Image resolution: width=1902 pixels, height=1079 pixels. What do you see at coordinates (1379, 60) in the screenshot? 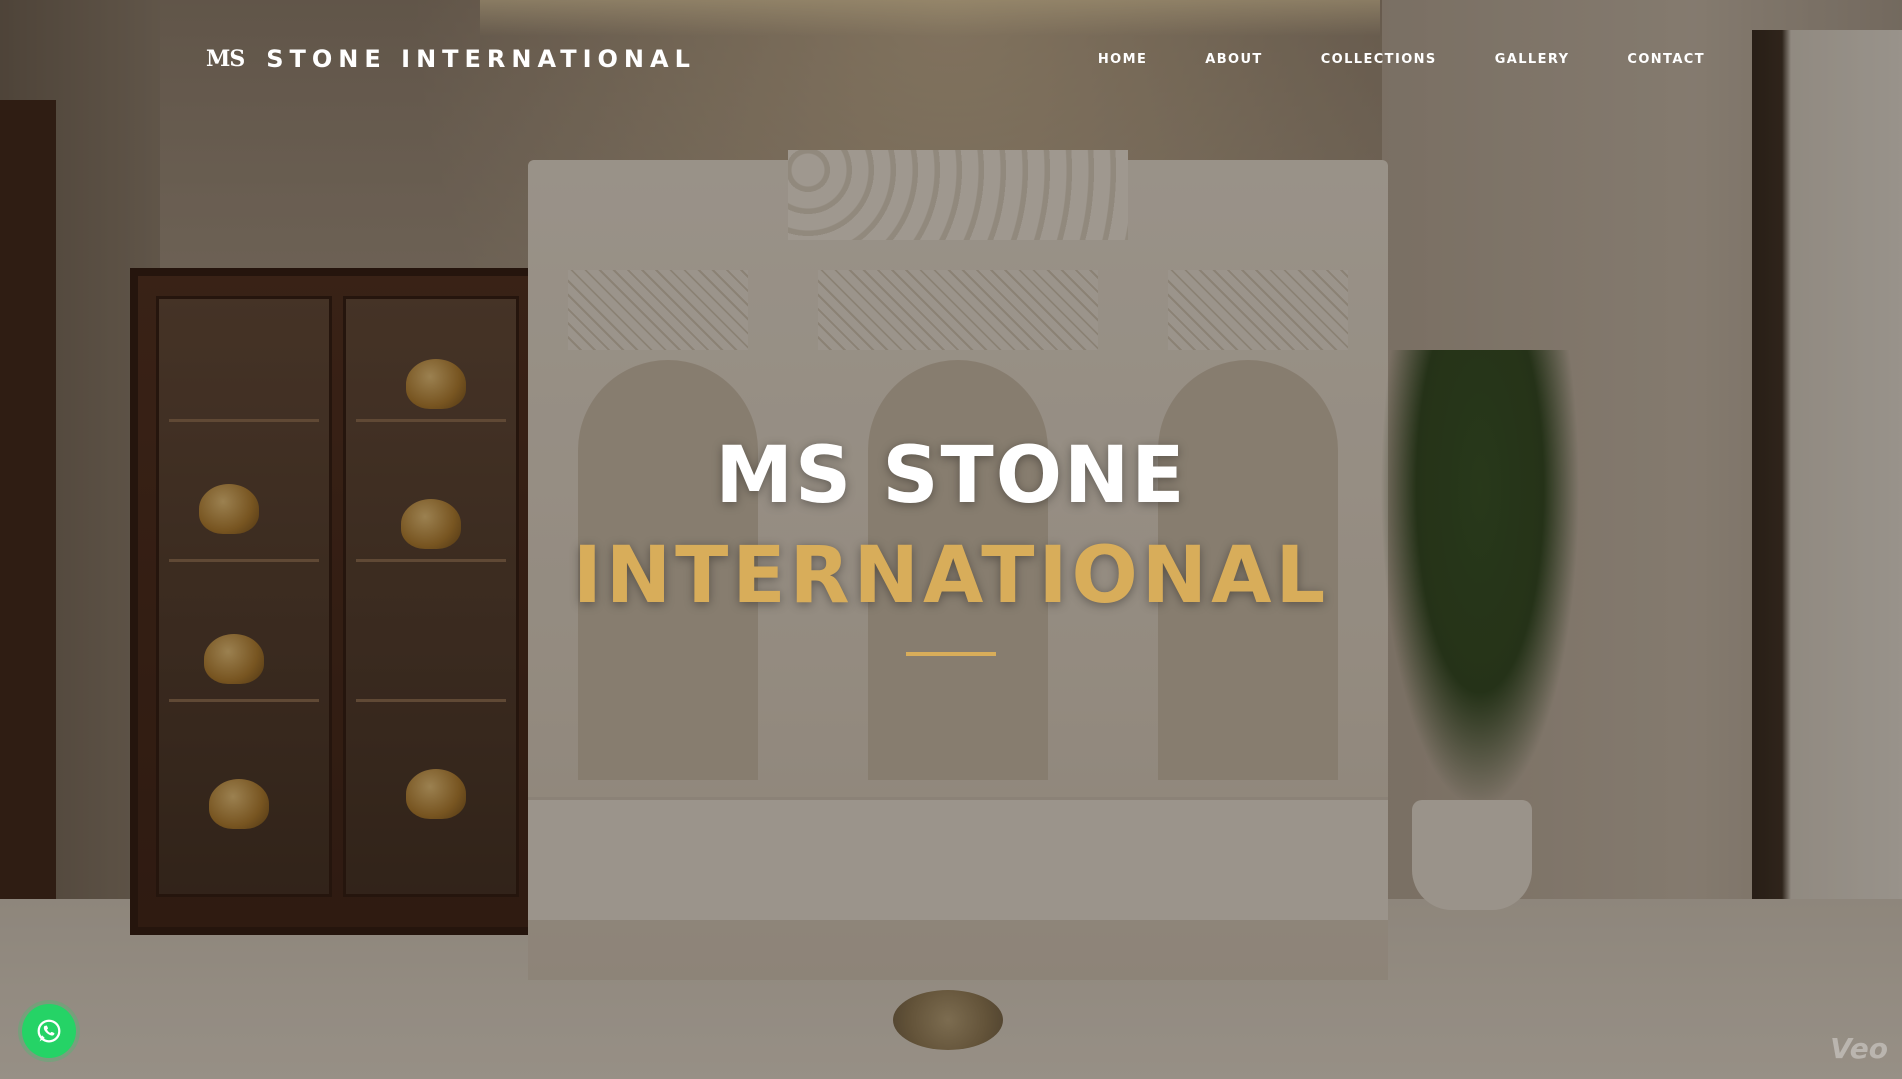
I see `nav-item-collections: COLLECTIONS` at bounding box center [1379, 60].